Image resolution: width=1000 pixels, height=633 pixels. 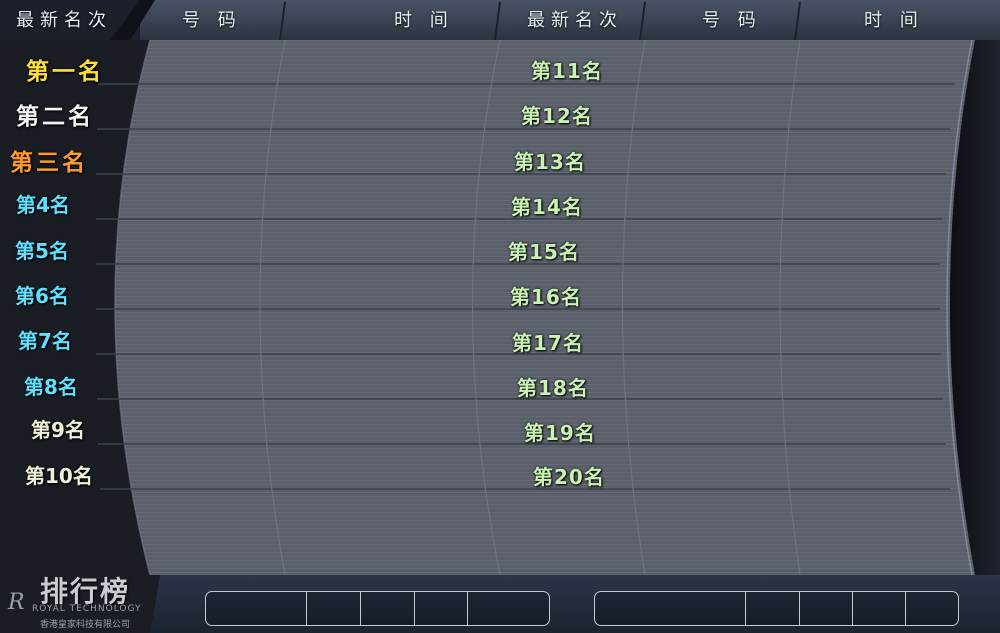 What do you see at coordinates (776, 608) in the screenshot?
I see `bottom-input-group-right` at bounding box center [776, 608].